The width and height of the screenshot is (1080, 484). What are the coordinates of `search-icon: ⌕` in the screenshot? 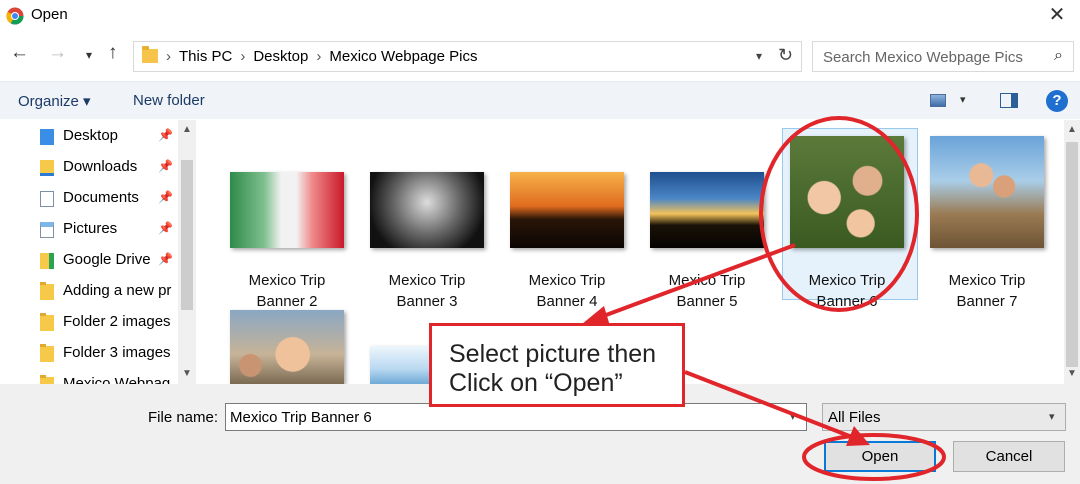 It's located at (1058, 55).